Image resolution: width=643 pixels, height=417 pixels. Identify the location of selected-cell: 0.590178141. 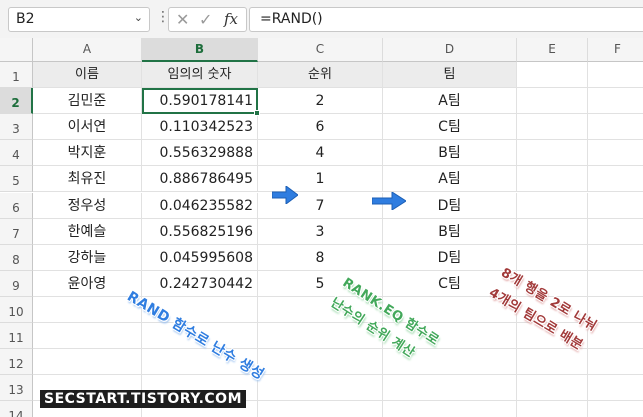
(200, 101).